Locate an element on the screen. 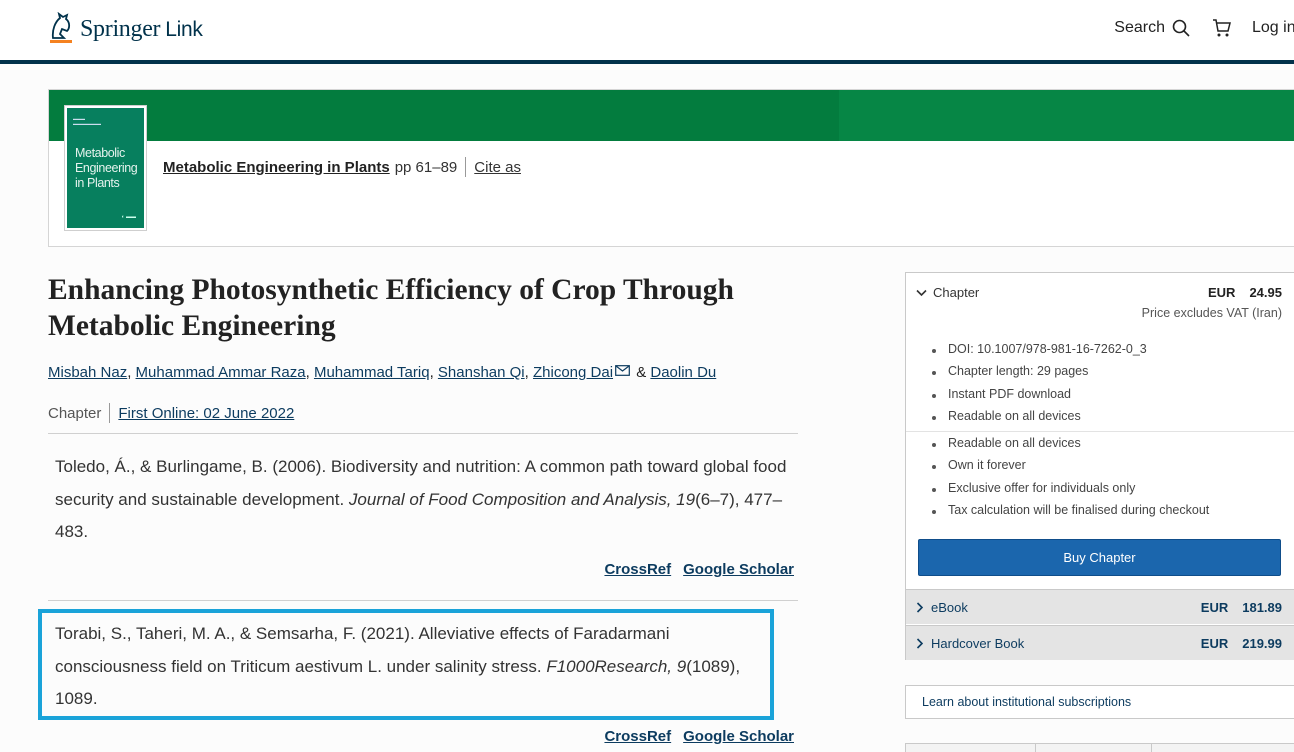  ebook-option: eBook EUR 181.89 is located at coordinates (1100, 606).